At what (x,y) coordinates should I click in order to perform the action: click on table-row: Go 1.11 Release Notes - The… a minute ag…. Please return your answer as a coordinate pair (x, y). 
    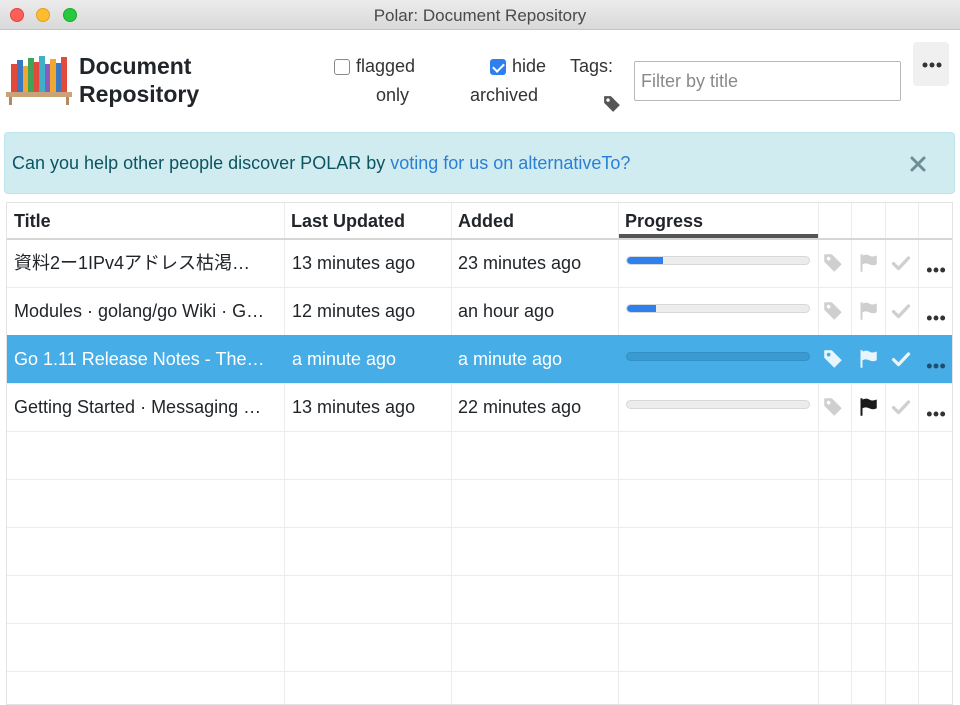
    Looking at the image, I should click on (479, 359).